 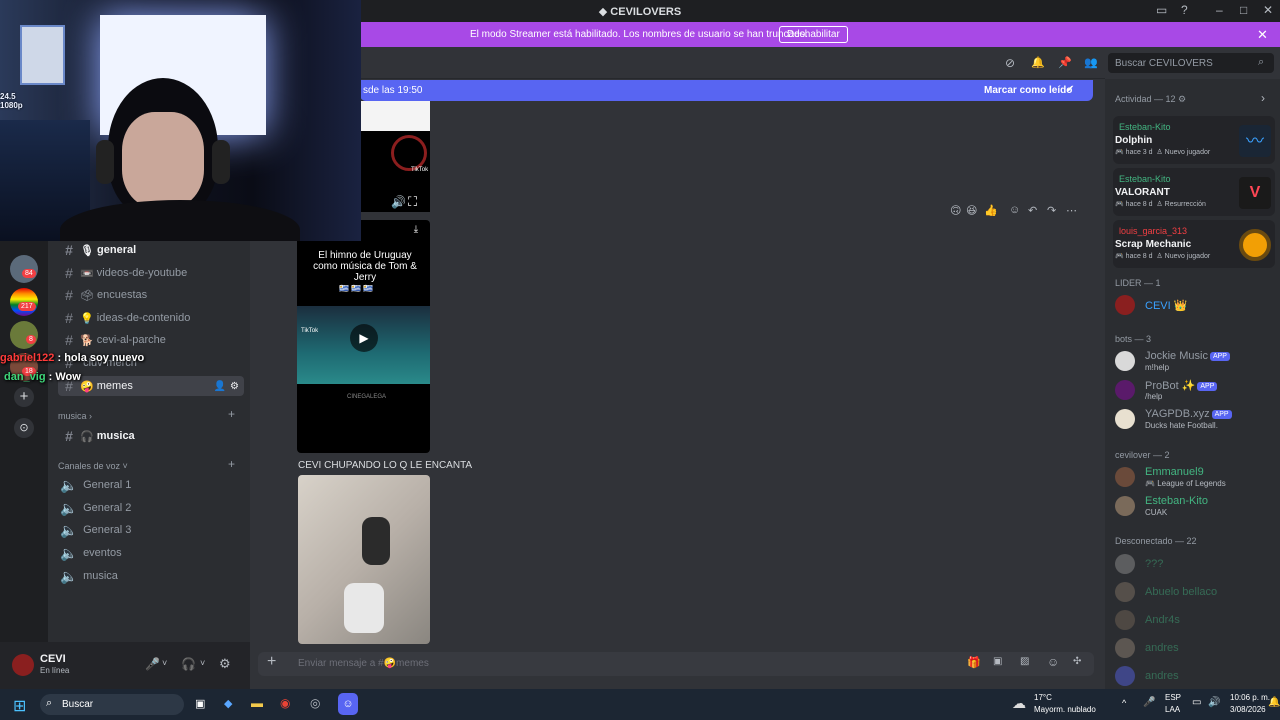 What do you see at coordinates (225, 664) in the screenshot?
I see `settings-icon: ⚙` at bounding box center [225, 664].